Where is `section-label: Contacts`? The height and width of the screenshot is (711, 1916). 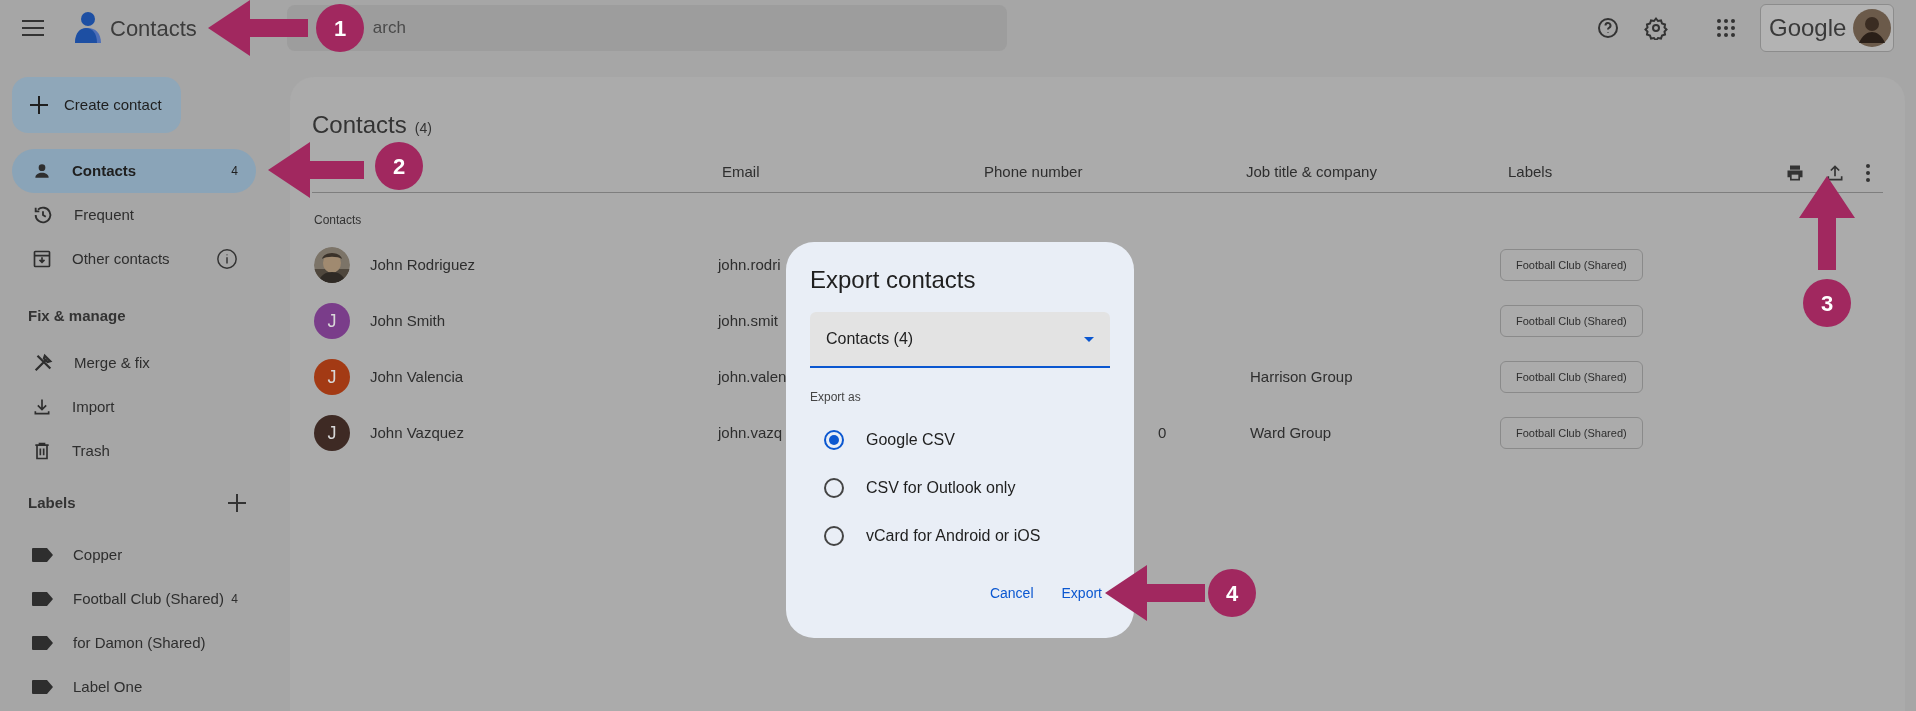
section-label: Contacts is located at coordinates (338, 220).